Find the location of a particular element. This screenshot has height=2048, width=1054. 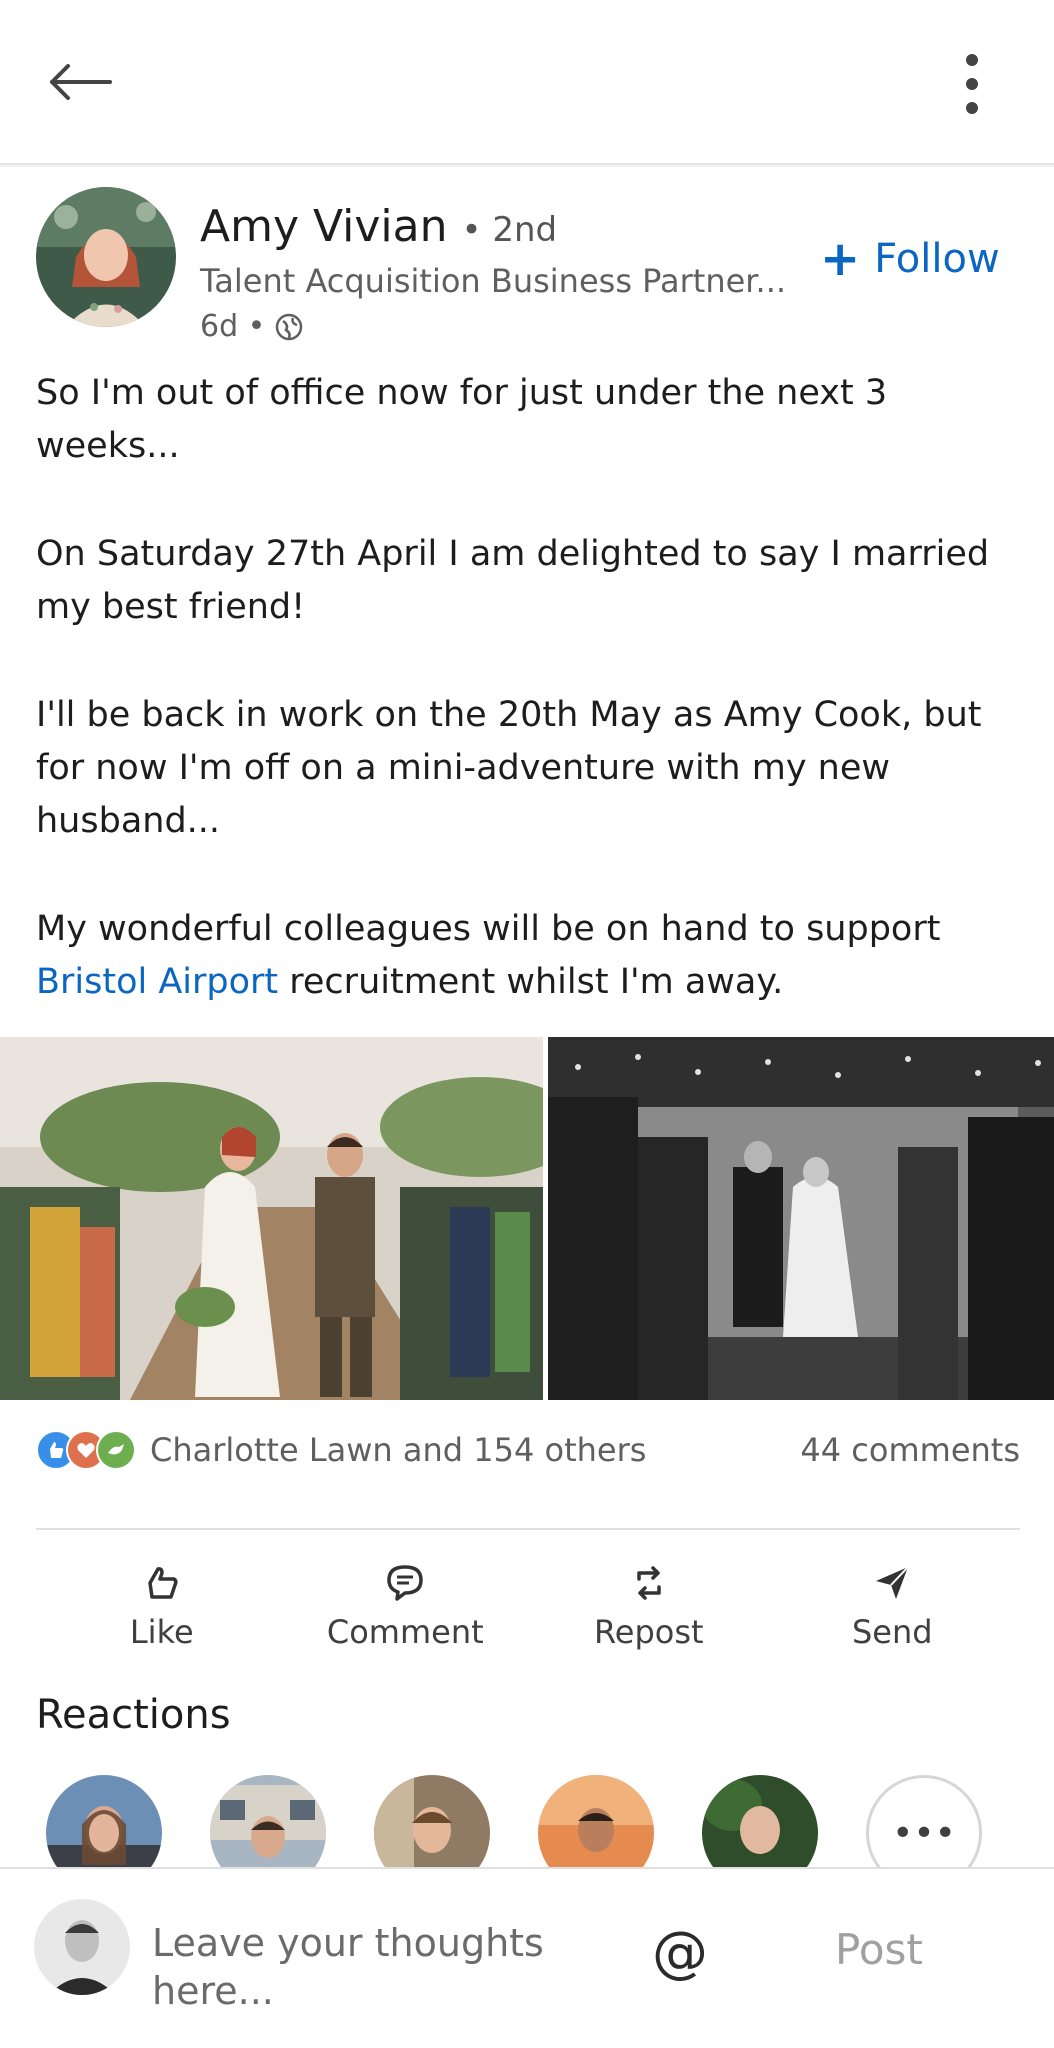

post-meta: 6d • is located at coordinates (251, 326).